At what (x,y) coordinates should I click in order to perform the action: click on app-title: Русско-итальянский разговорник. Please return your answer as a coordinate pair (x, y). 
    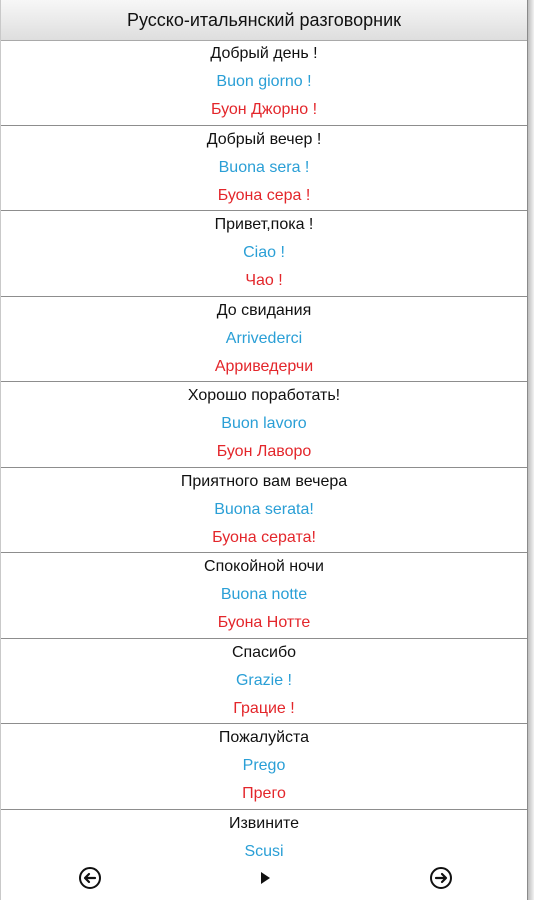
    Looking at the image, I should click on (264, 19).